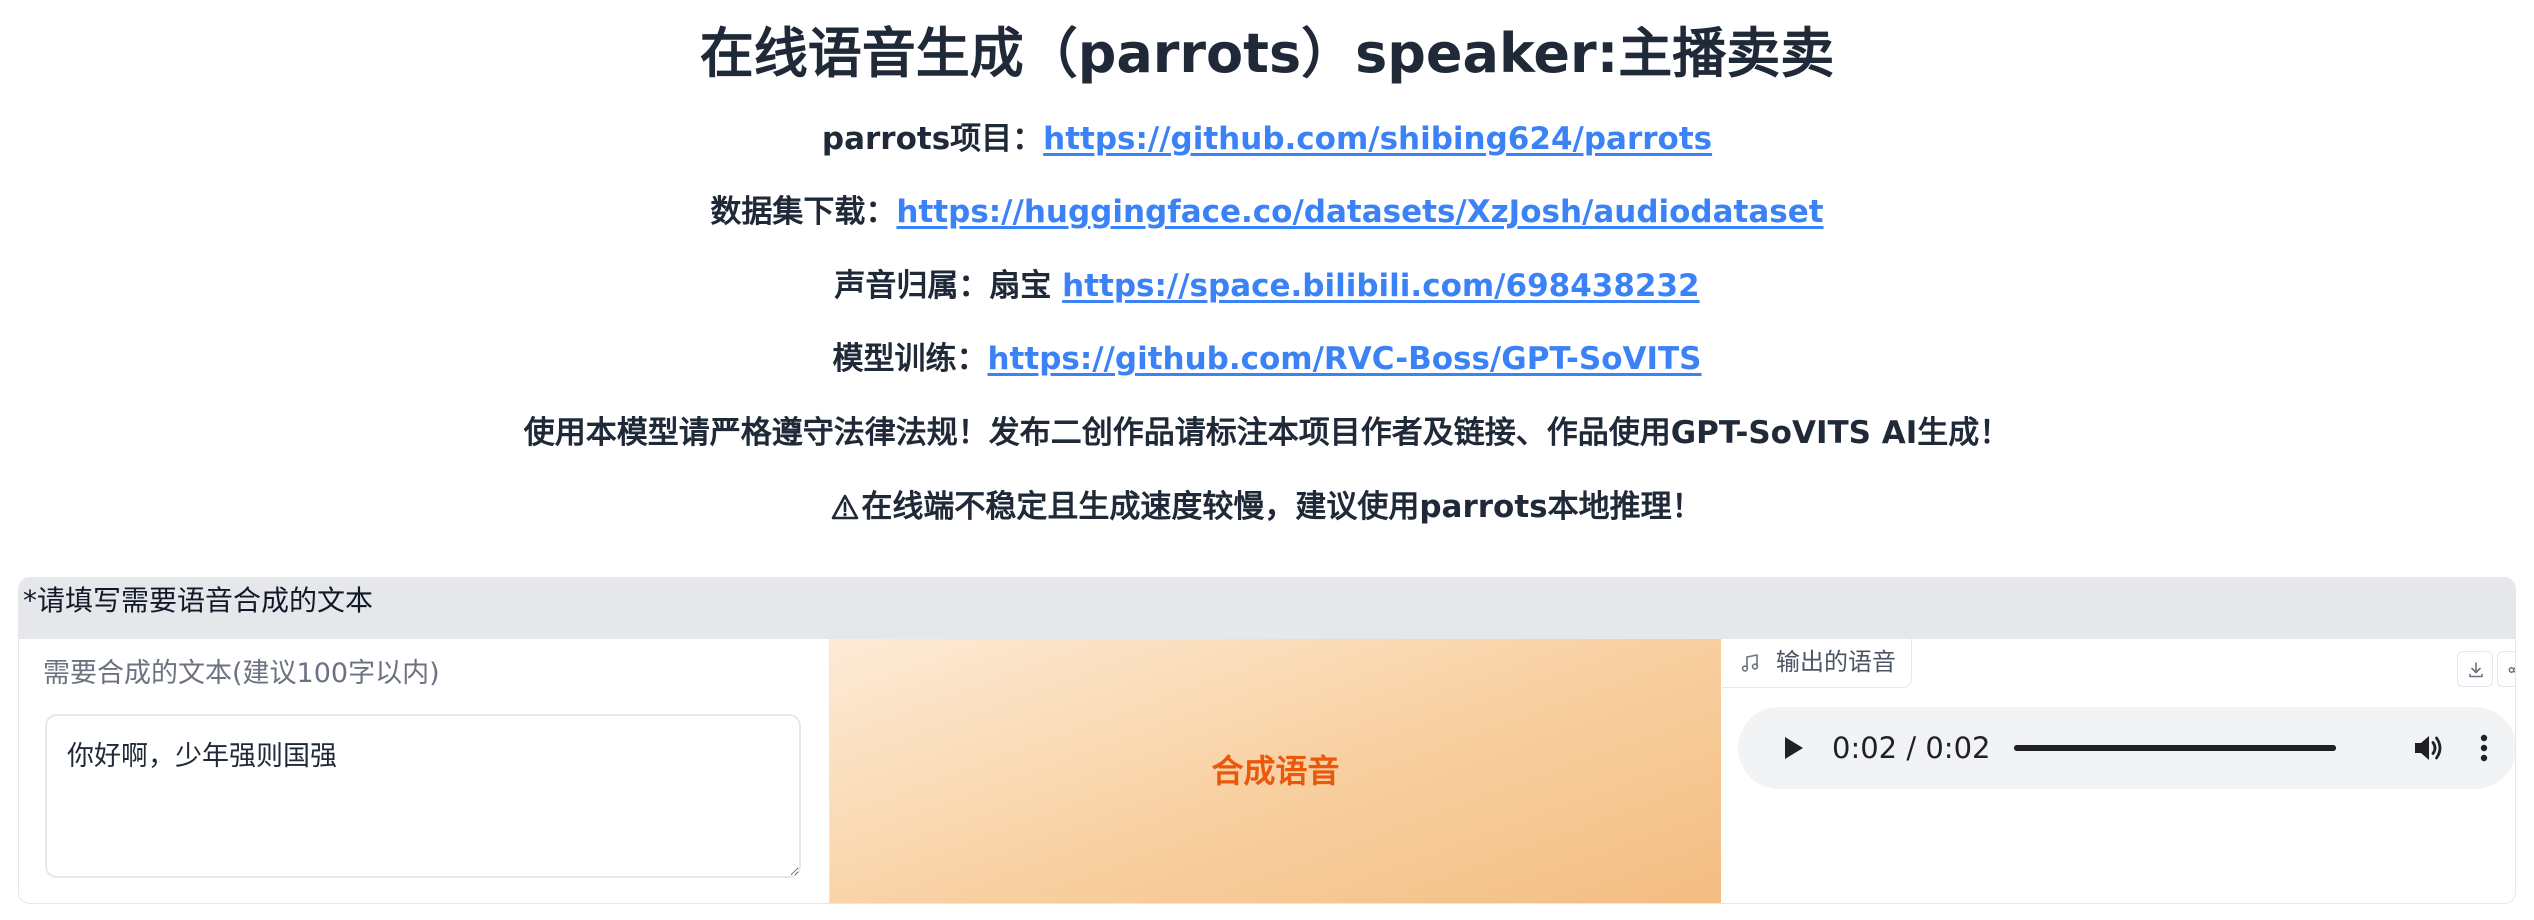  I want to click on text-input-label: 需要合成的文本(建议100字以内), so click(241, 673).